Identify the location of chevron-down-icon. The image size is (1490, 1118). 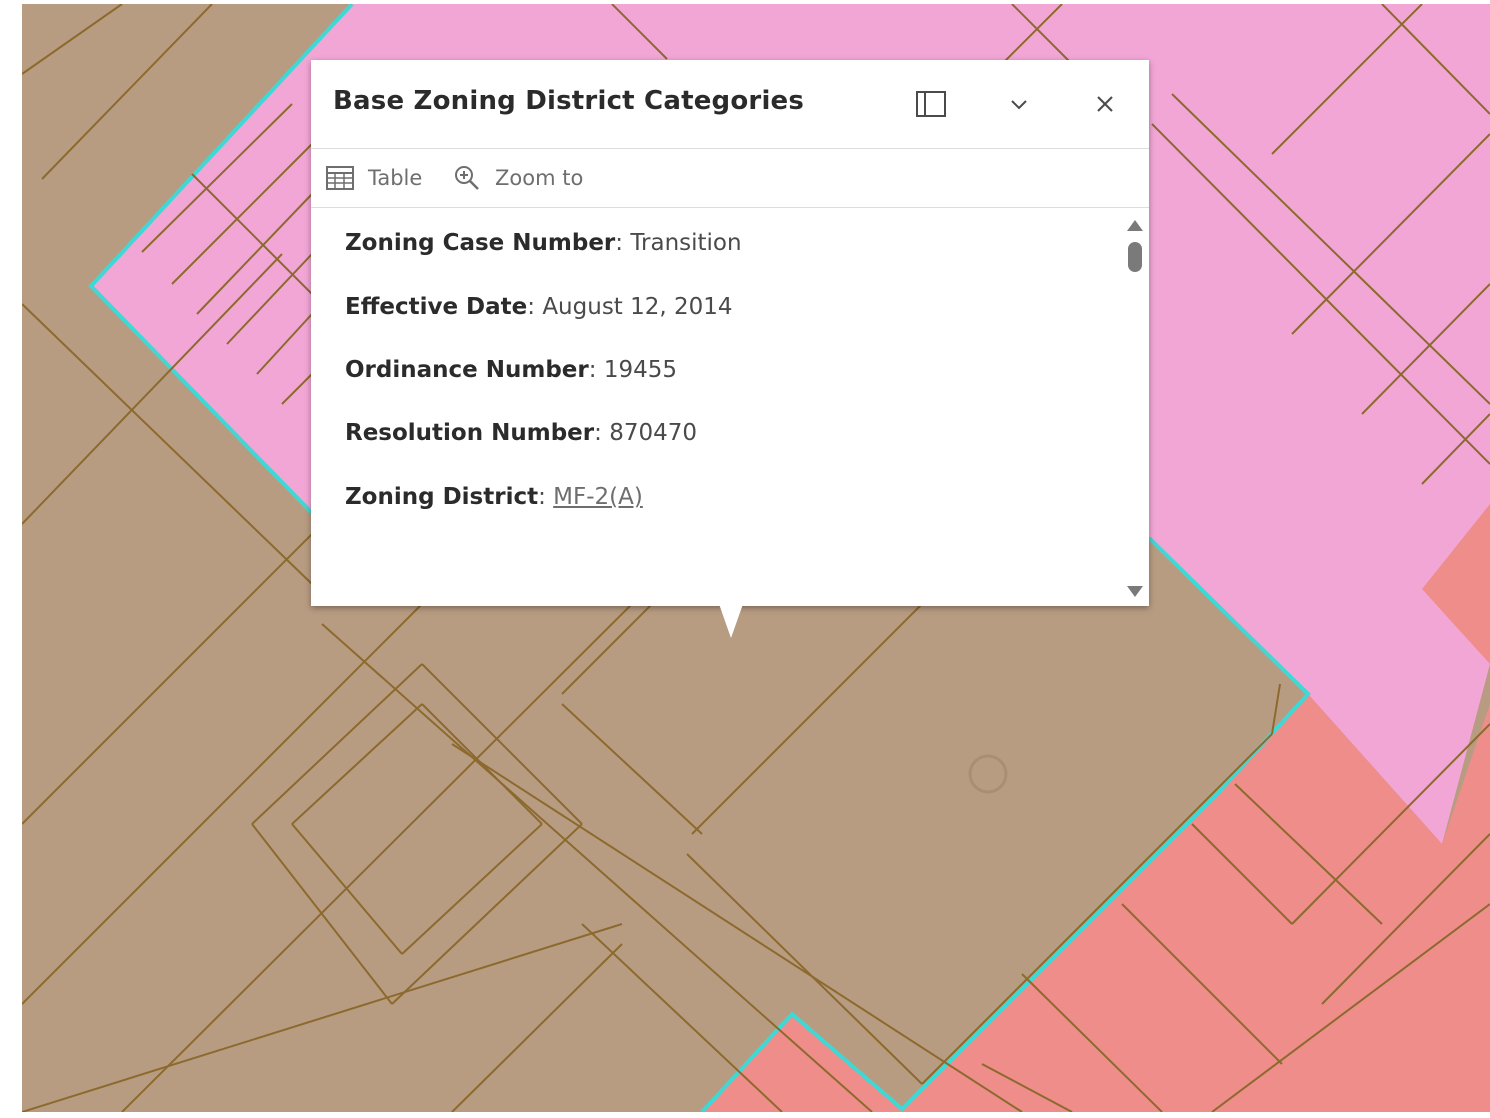
(1019, 105).